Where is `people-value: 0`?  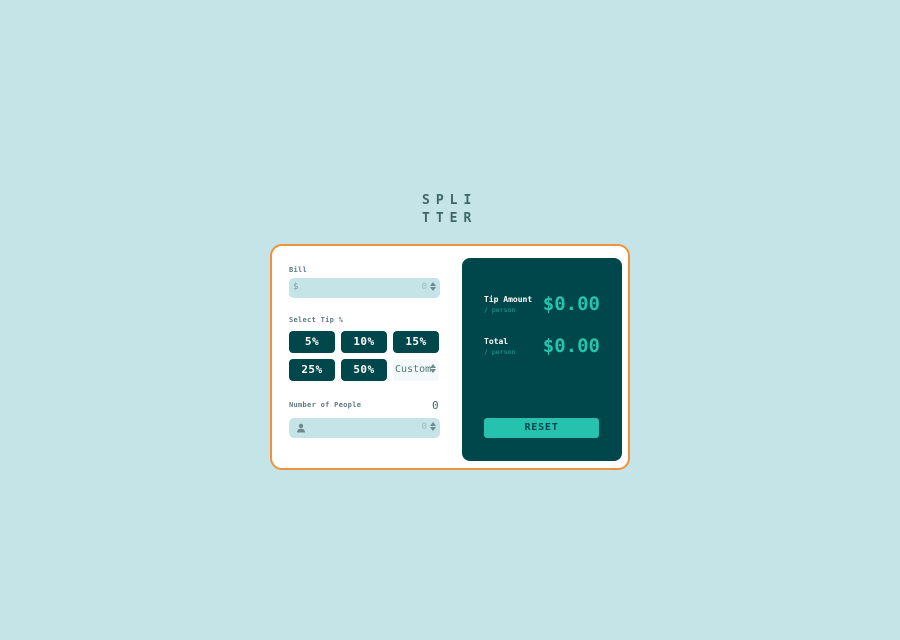
people-value: 0 is located at coordinates (424, 427).